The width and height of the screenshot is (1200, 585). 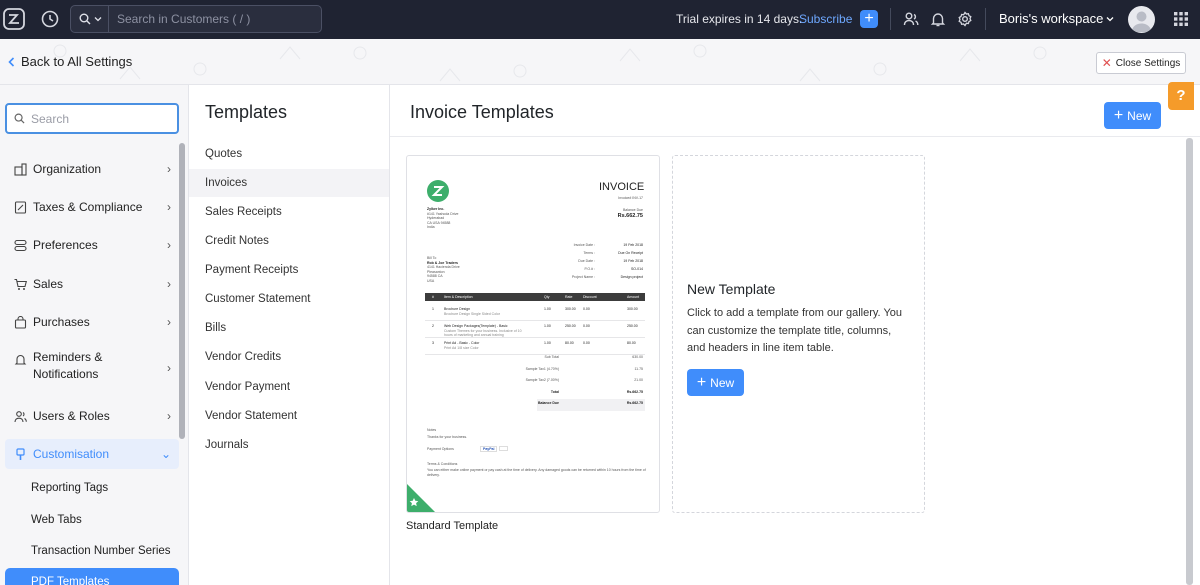 I want to click on table-header-cell: Amount, so click(x=633, y=297).